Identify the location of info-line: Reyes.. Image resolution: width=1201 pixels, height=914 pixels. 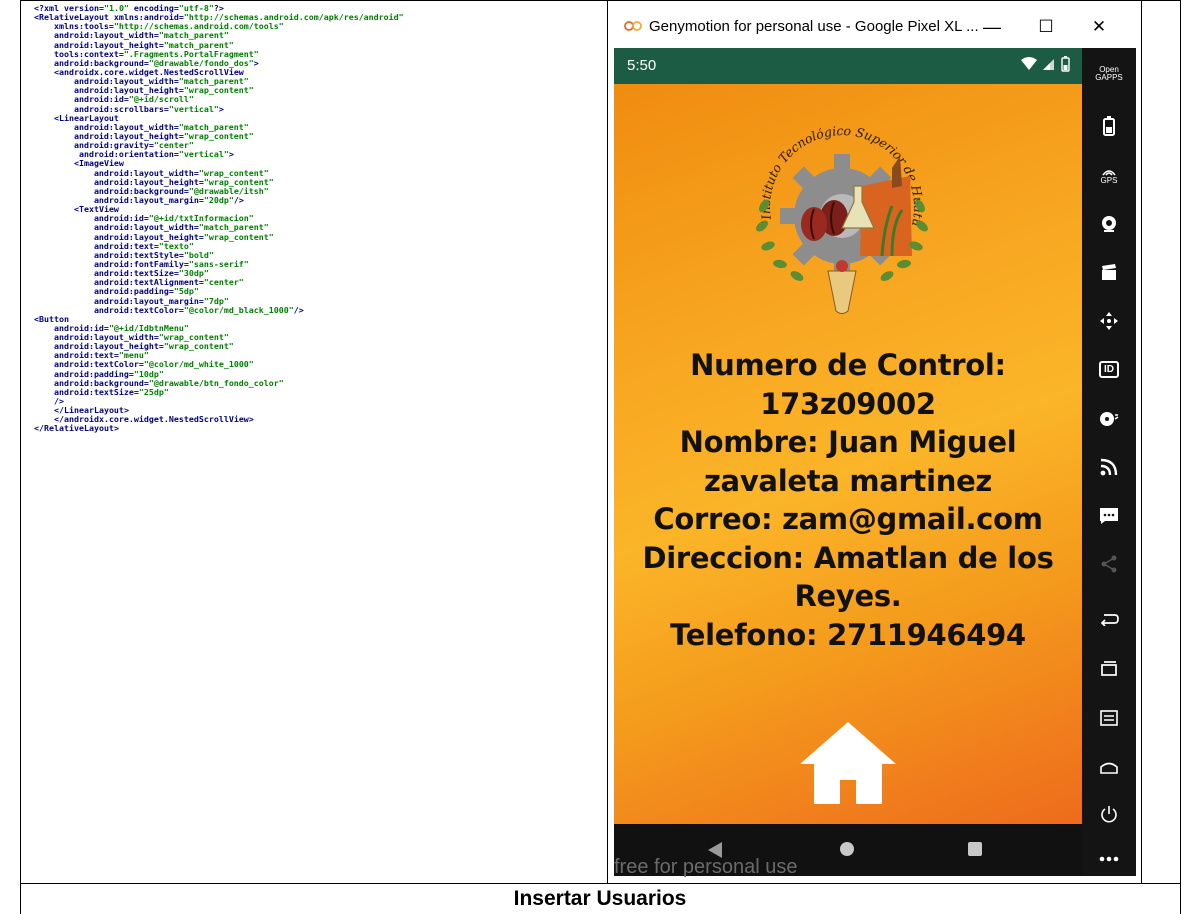
(848, 596).